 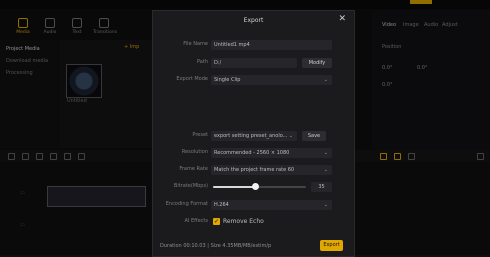 I want to click on file-name-label: File Name, so click(x=195, y=44).